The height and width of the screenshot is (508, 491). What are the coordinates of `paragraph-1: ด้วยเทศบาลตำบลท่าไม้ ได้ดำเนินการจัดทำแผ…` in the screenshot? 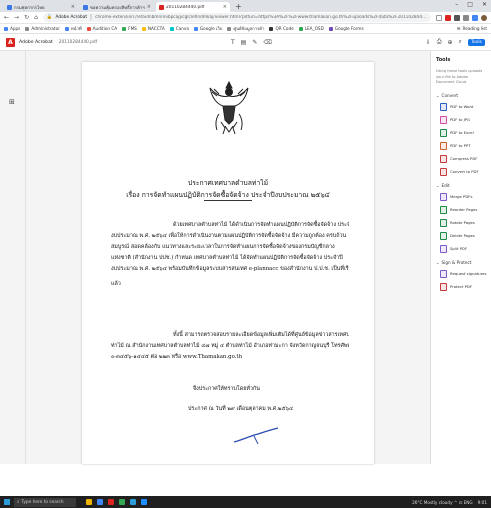 It's located at (230, 247).